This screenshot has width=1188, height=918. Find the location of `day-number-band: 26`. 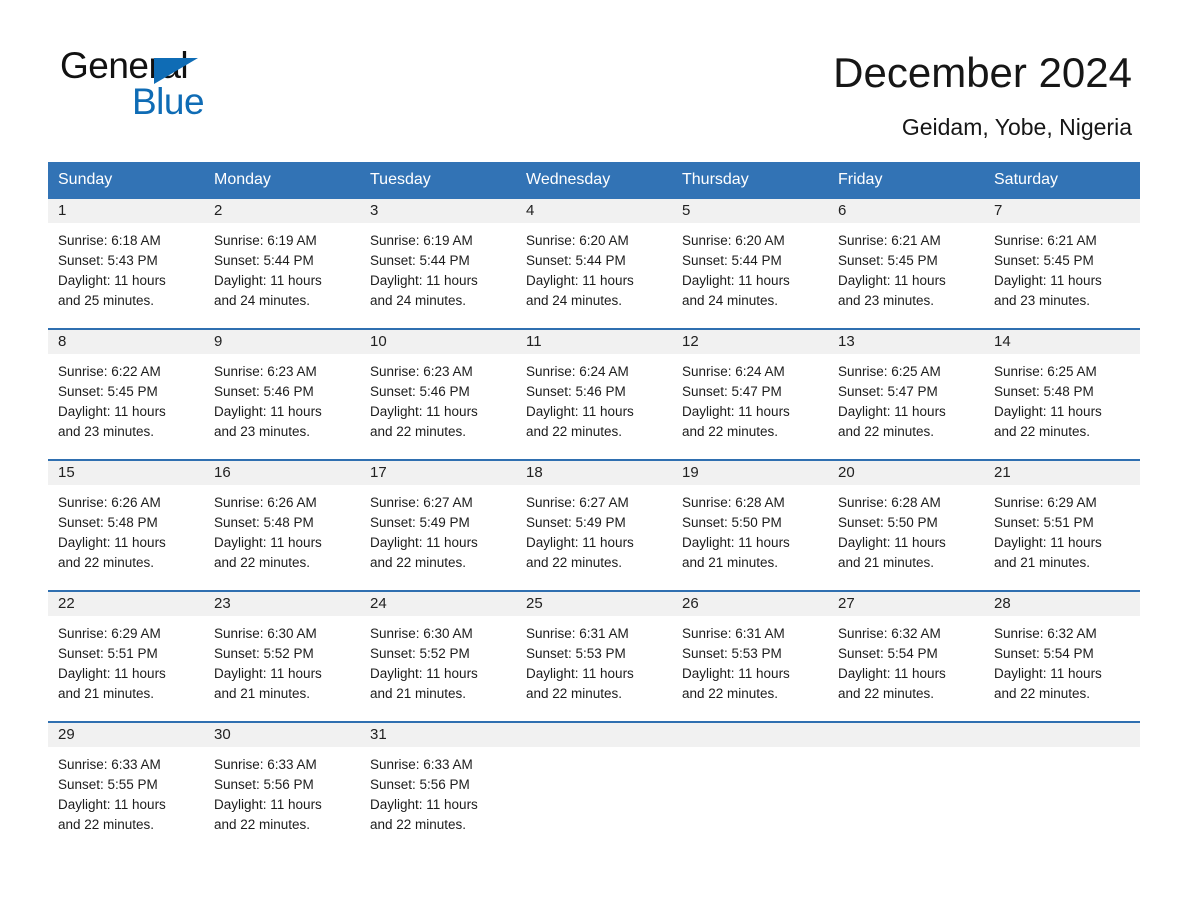

day-number-band: 26 is located at coordinates (750, 604).